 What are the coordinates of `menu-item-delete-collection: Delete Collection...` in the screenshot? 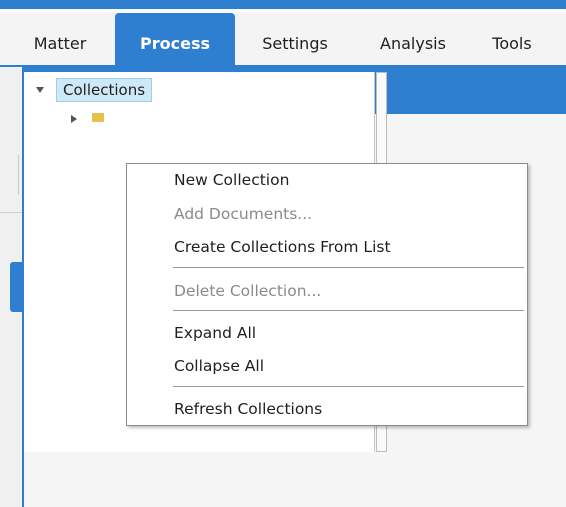 It's located at (247, 291).